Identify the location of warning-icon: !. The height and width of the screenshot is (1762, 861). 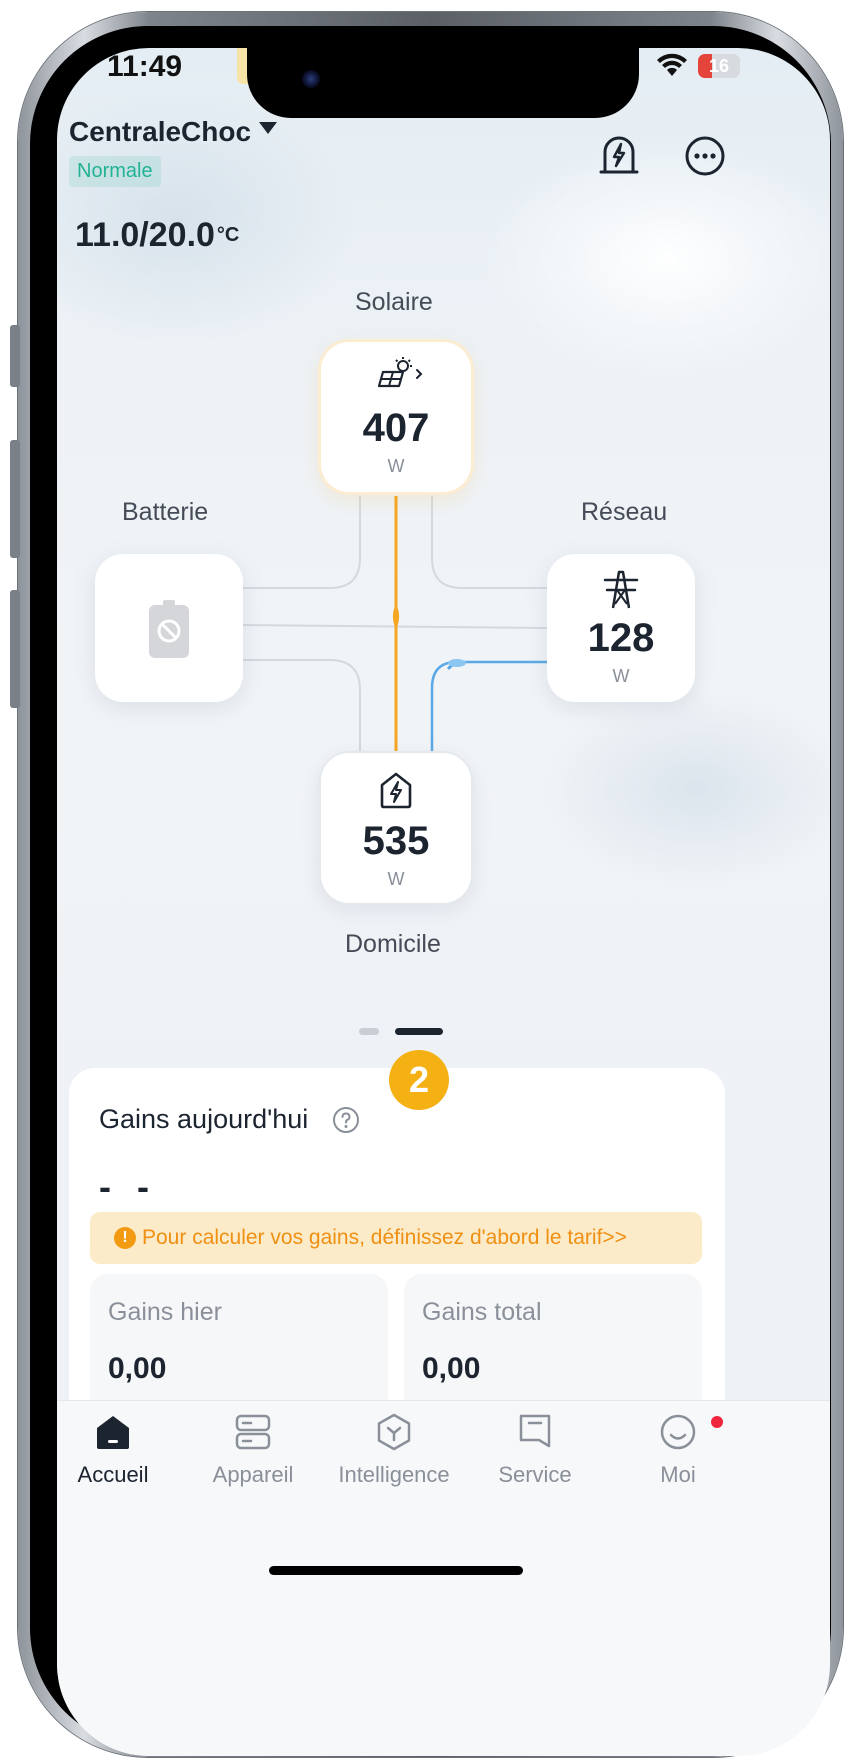
(125, 1238).